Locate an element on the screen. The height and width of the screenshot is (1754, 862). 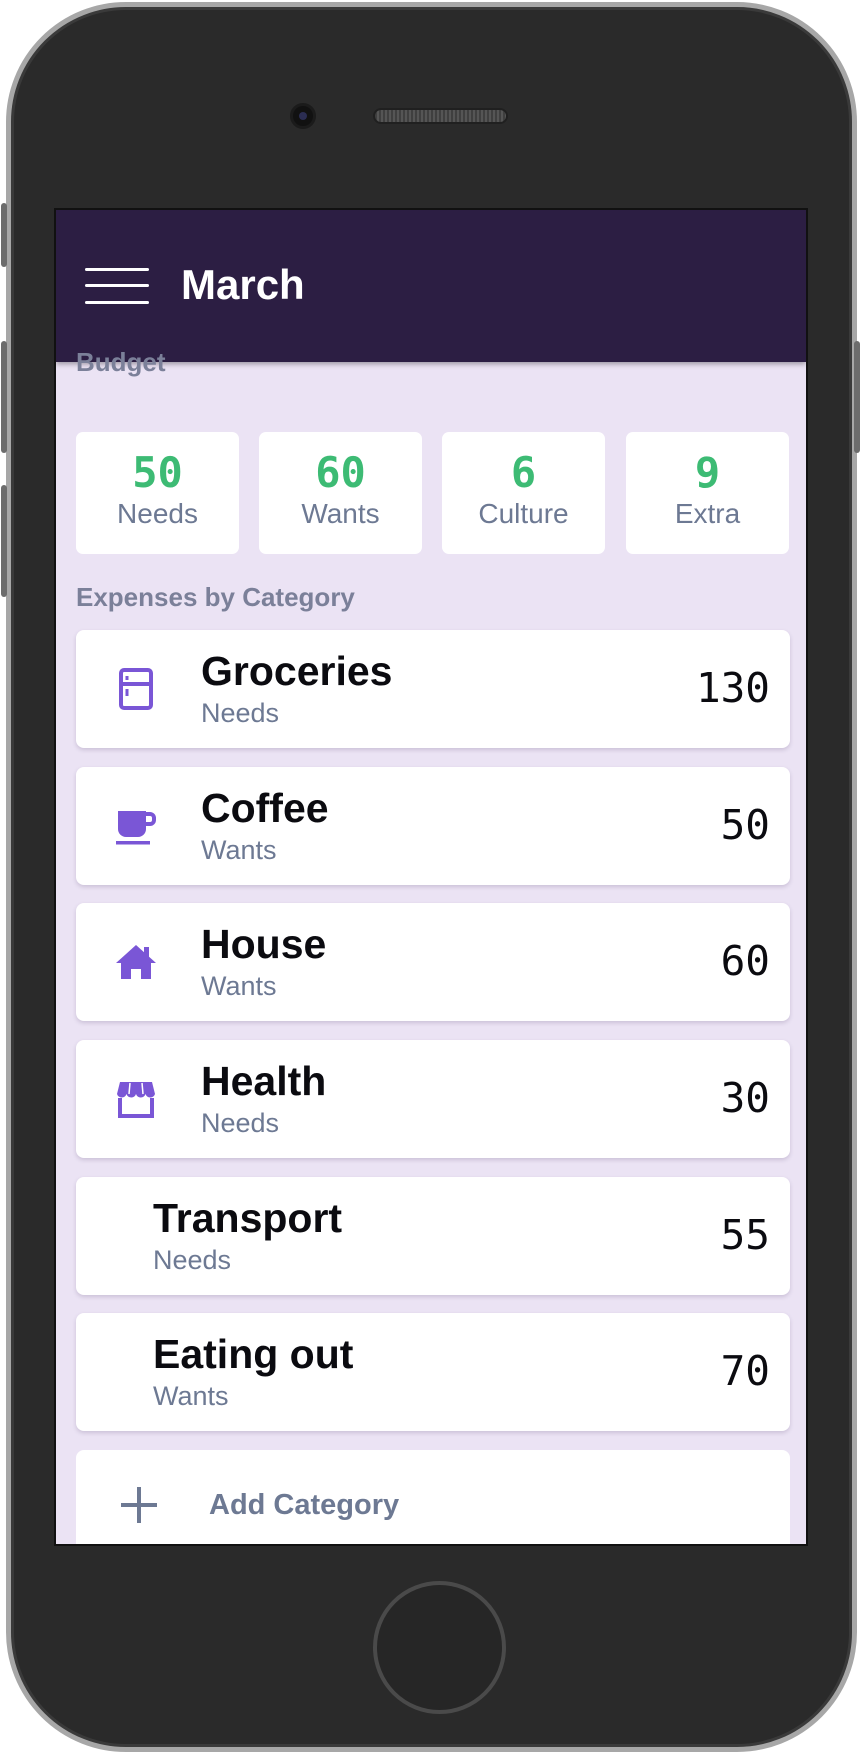
side-button-volume-up is located at coordinates (4, 397).